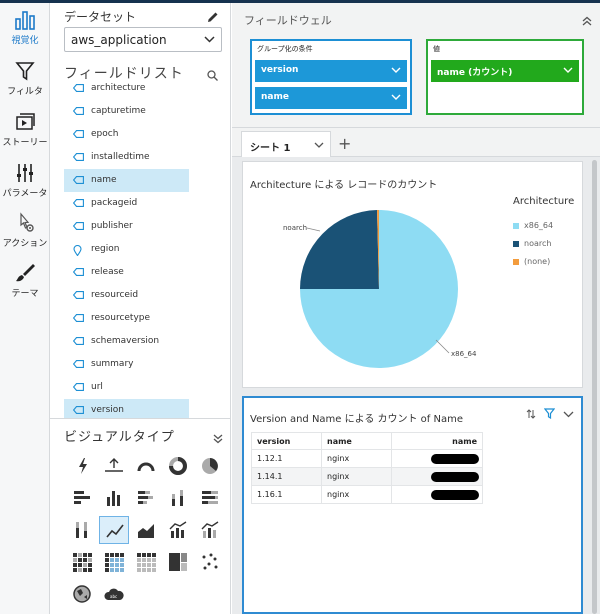  I want to click on horizontal-bar-icon, so click(82, 497).